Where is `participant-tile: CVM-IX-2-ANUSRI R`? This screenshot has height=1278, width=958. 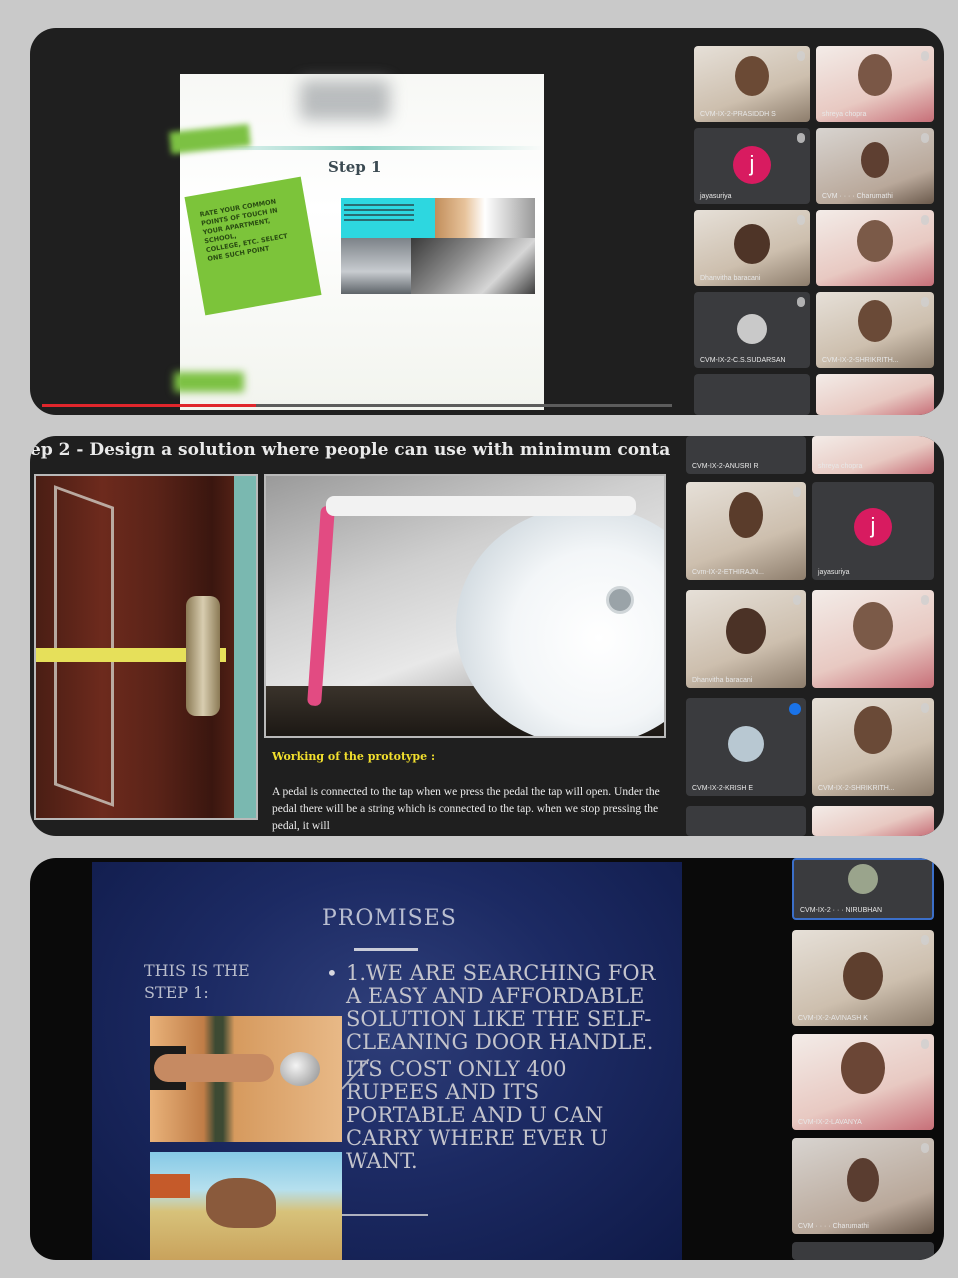 participant-tile: CVM-IX-2-ANUSRI R is located at coordinates (746, 455).